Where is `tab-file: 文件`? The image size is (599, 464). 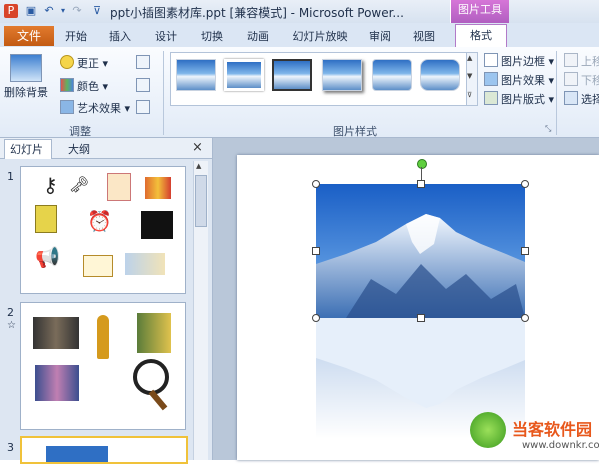
tab-file: 文件 is located at coordinates (29, 36).